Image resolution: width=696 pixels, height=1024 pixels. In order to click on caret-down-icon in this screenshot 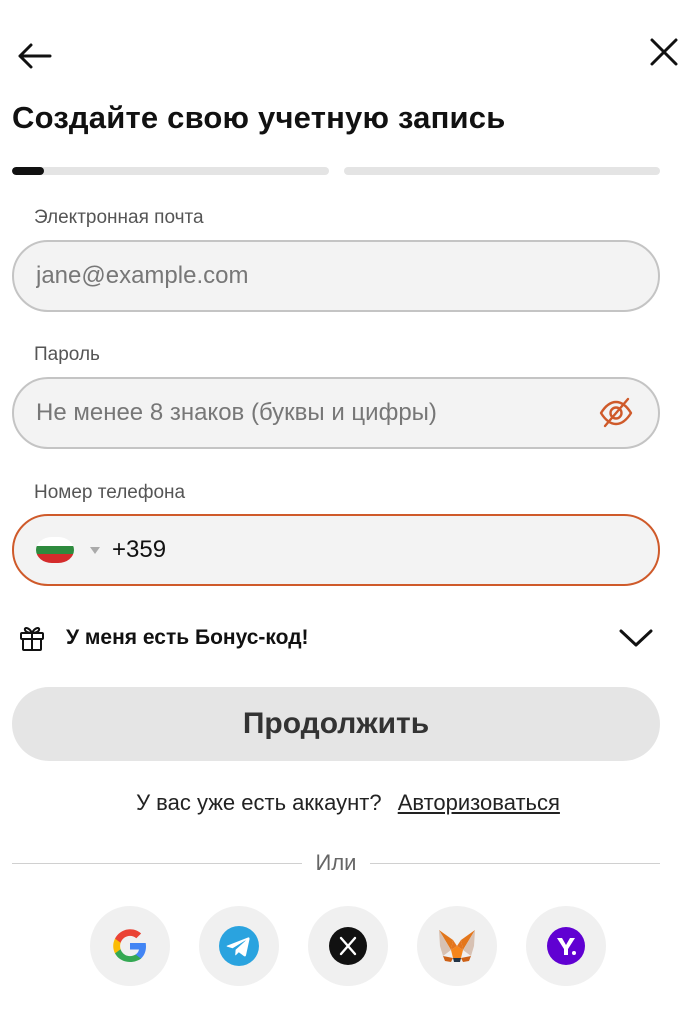, I will do `click(95, 550)`.